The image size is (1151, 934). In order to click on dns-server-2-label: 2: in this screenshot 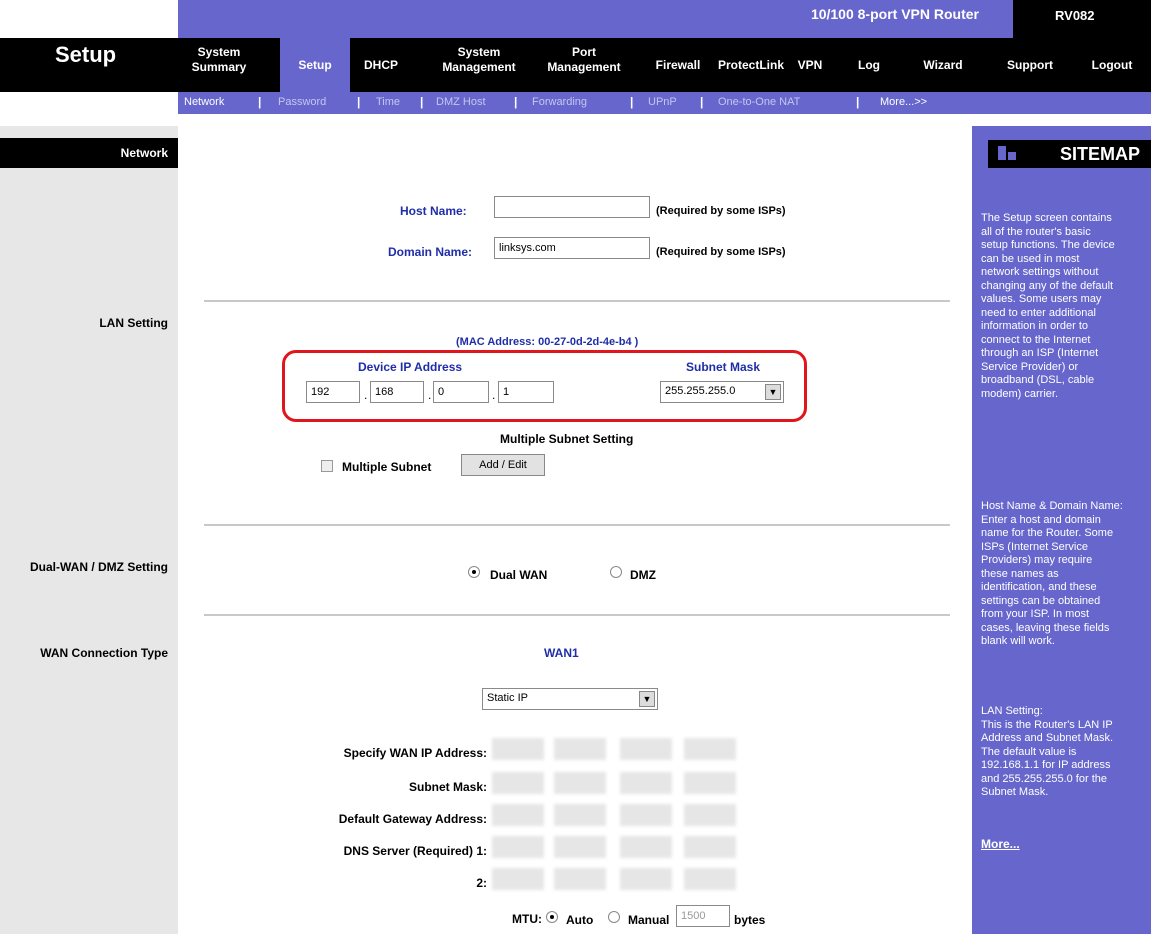, I will do `click(481, 883)`.